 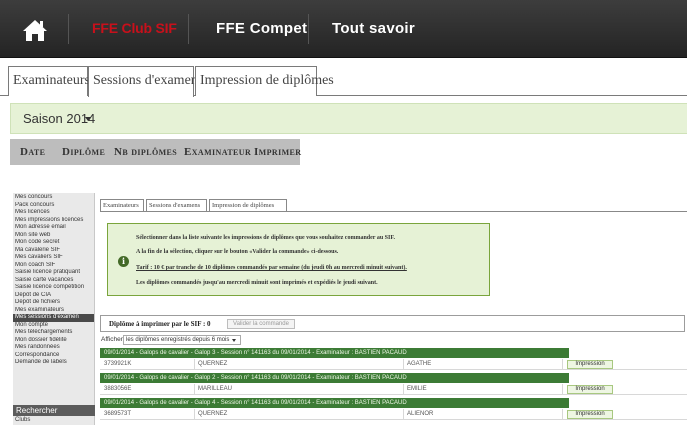 What do you see at coordinates (32, 152) in the screenshot?
I see `column-date: Date` at bounding box center [32, 152].